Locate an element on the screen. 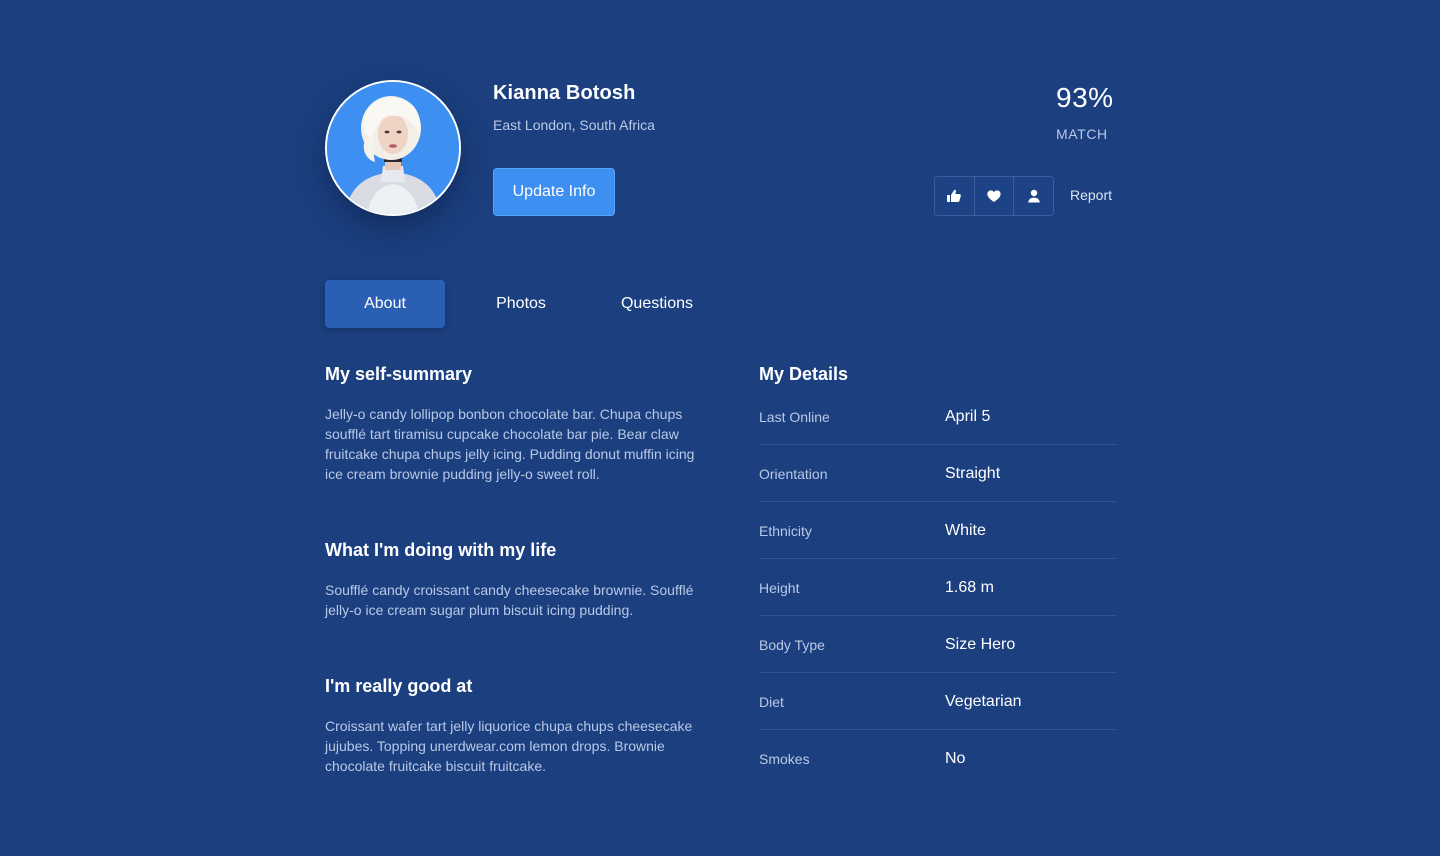  like-button is located at coordinates (955, 196).